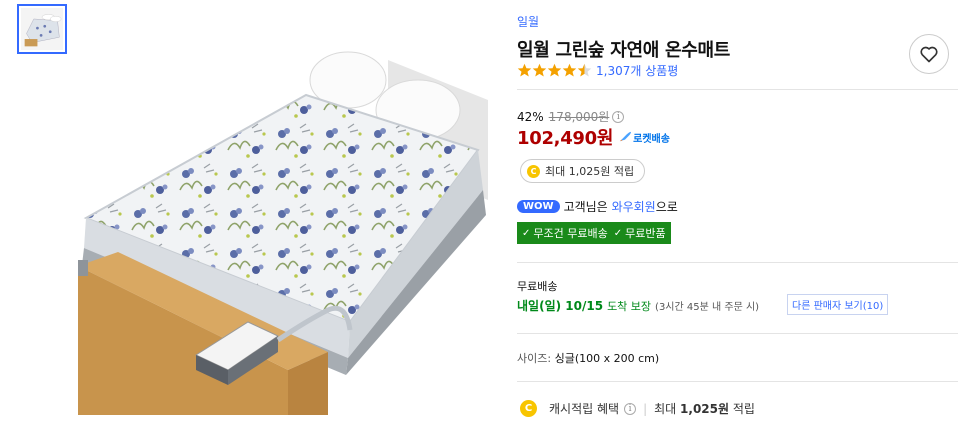 This screenshot has height=433, width=958. What do you see at coordinates (607, 358) in the screenshot?
I see `size-value: 싱글(100 x 200 cm)` at bounding box center [607, 358].